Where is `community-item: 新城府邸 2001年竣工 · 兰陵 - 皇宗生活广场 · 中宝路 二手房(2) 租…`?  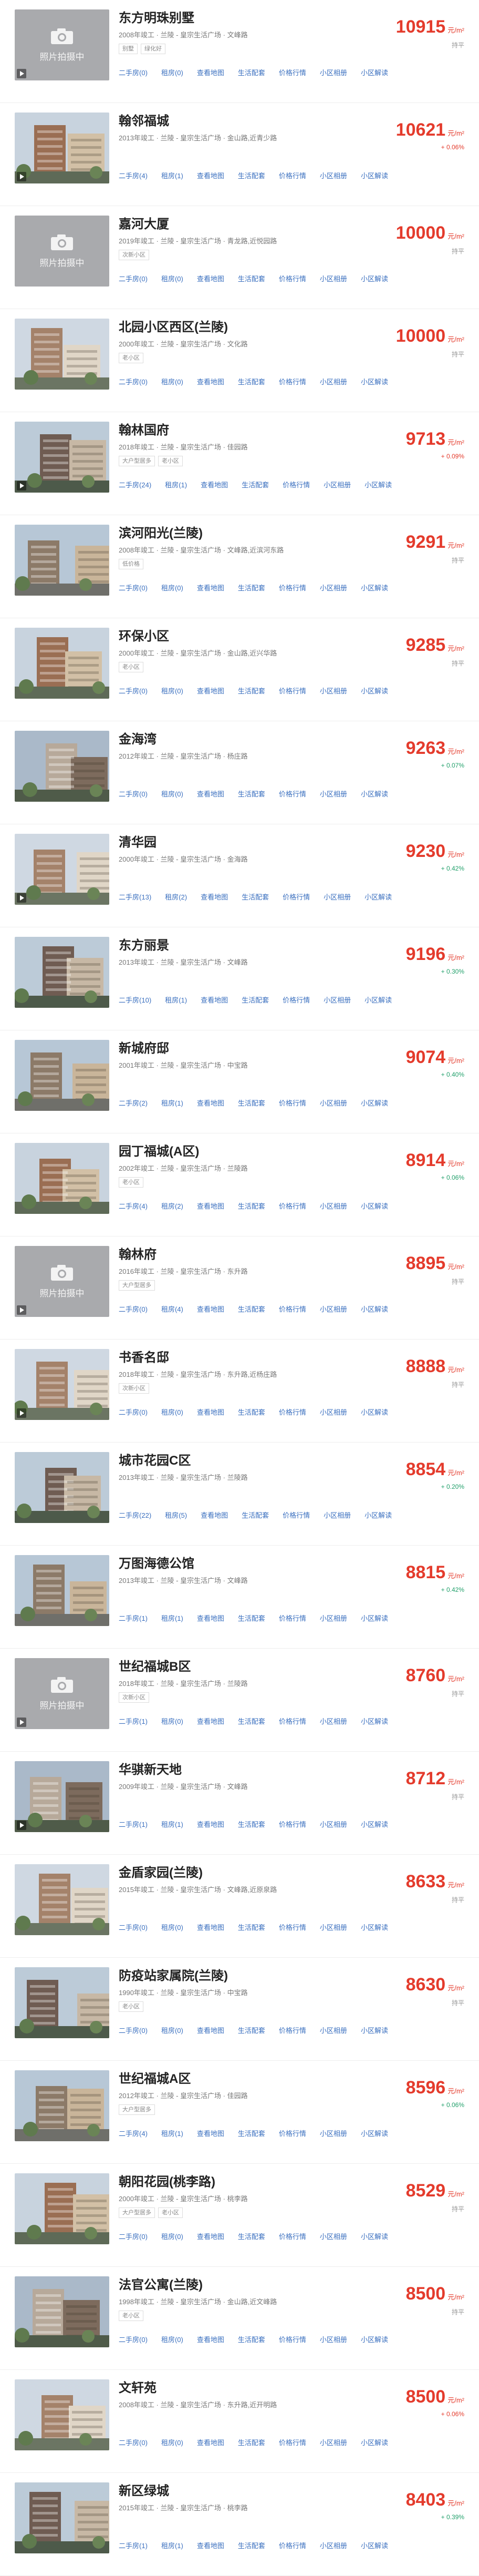 community-item: 新城府邸 2001年竣工 · 兰陵 - 皇宗生活广场 · 中宝路 二手房(2) 租… is located at coordinates (240, 1081).